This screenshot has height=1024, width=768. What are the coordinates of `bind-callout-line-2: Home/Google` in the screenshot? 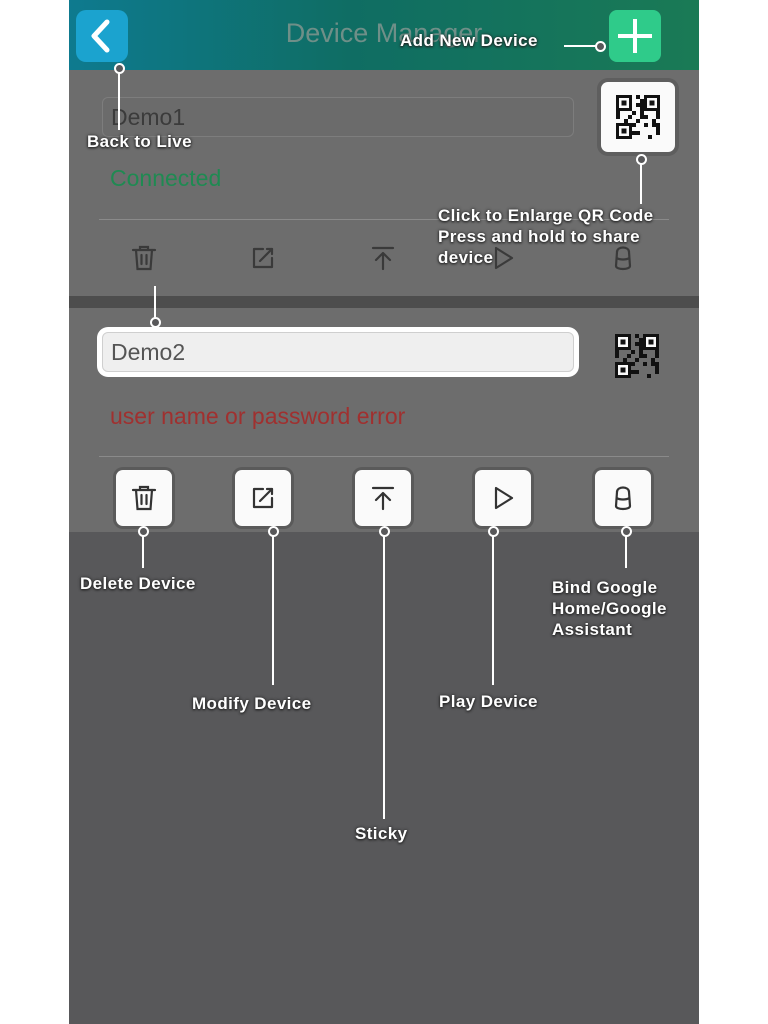 It's located at (609, 608).